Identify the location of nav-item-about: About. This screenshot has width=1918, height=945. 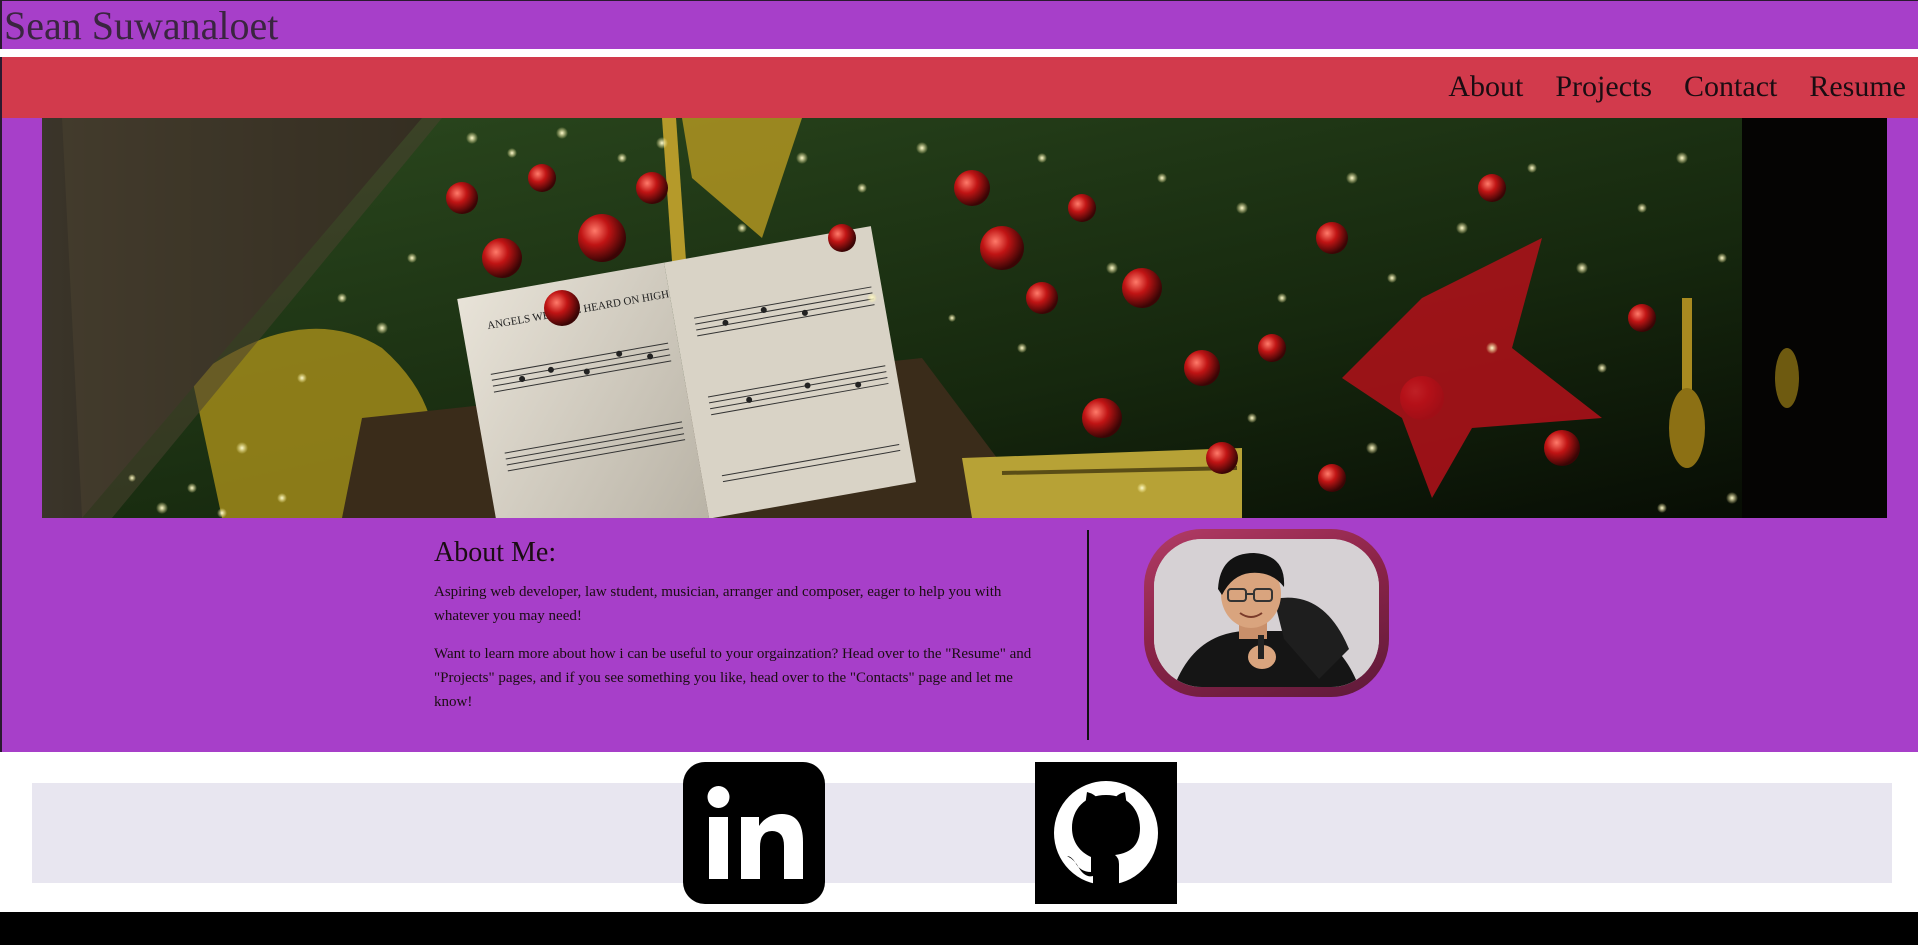
(1485, 87).